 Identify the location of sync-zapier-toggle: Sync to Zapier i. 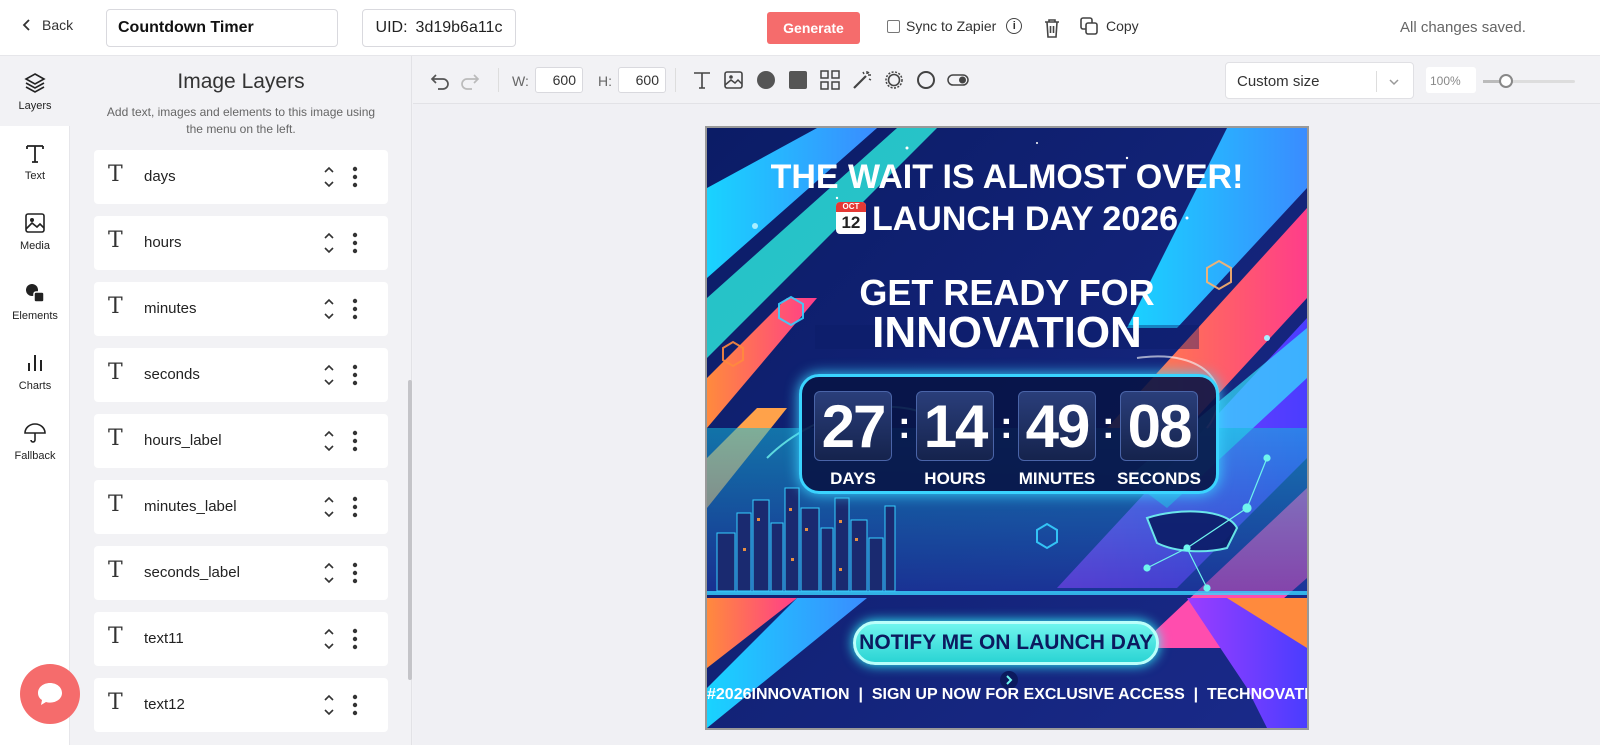
(955, 26).